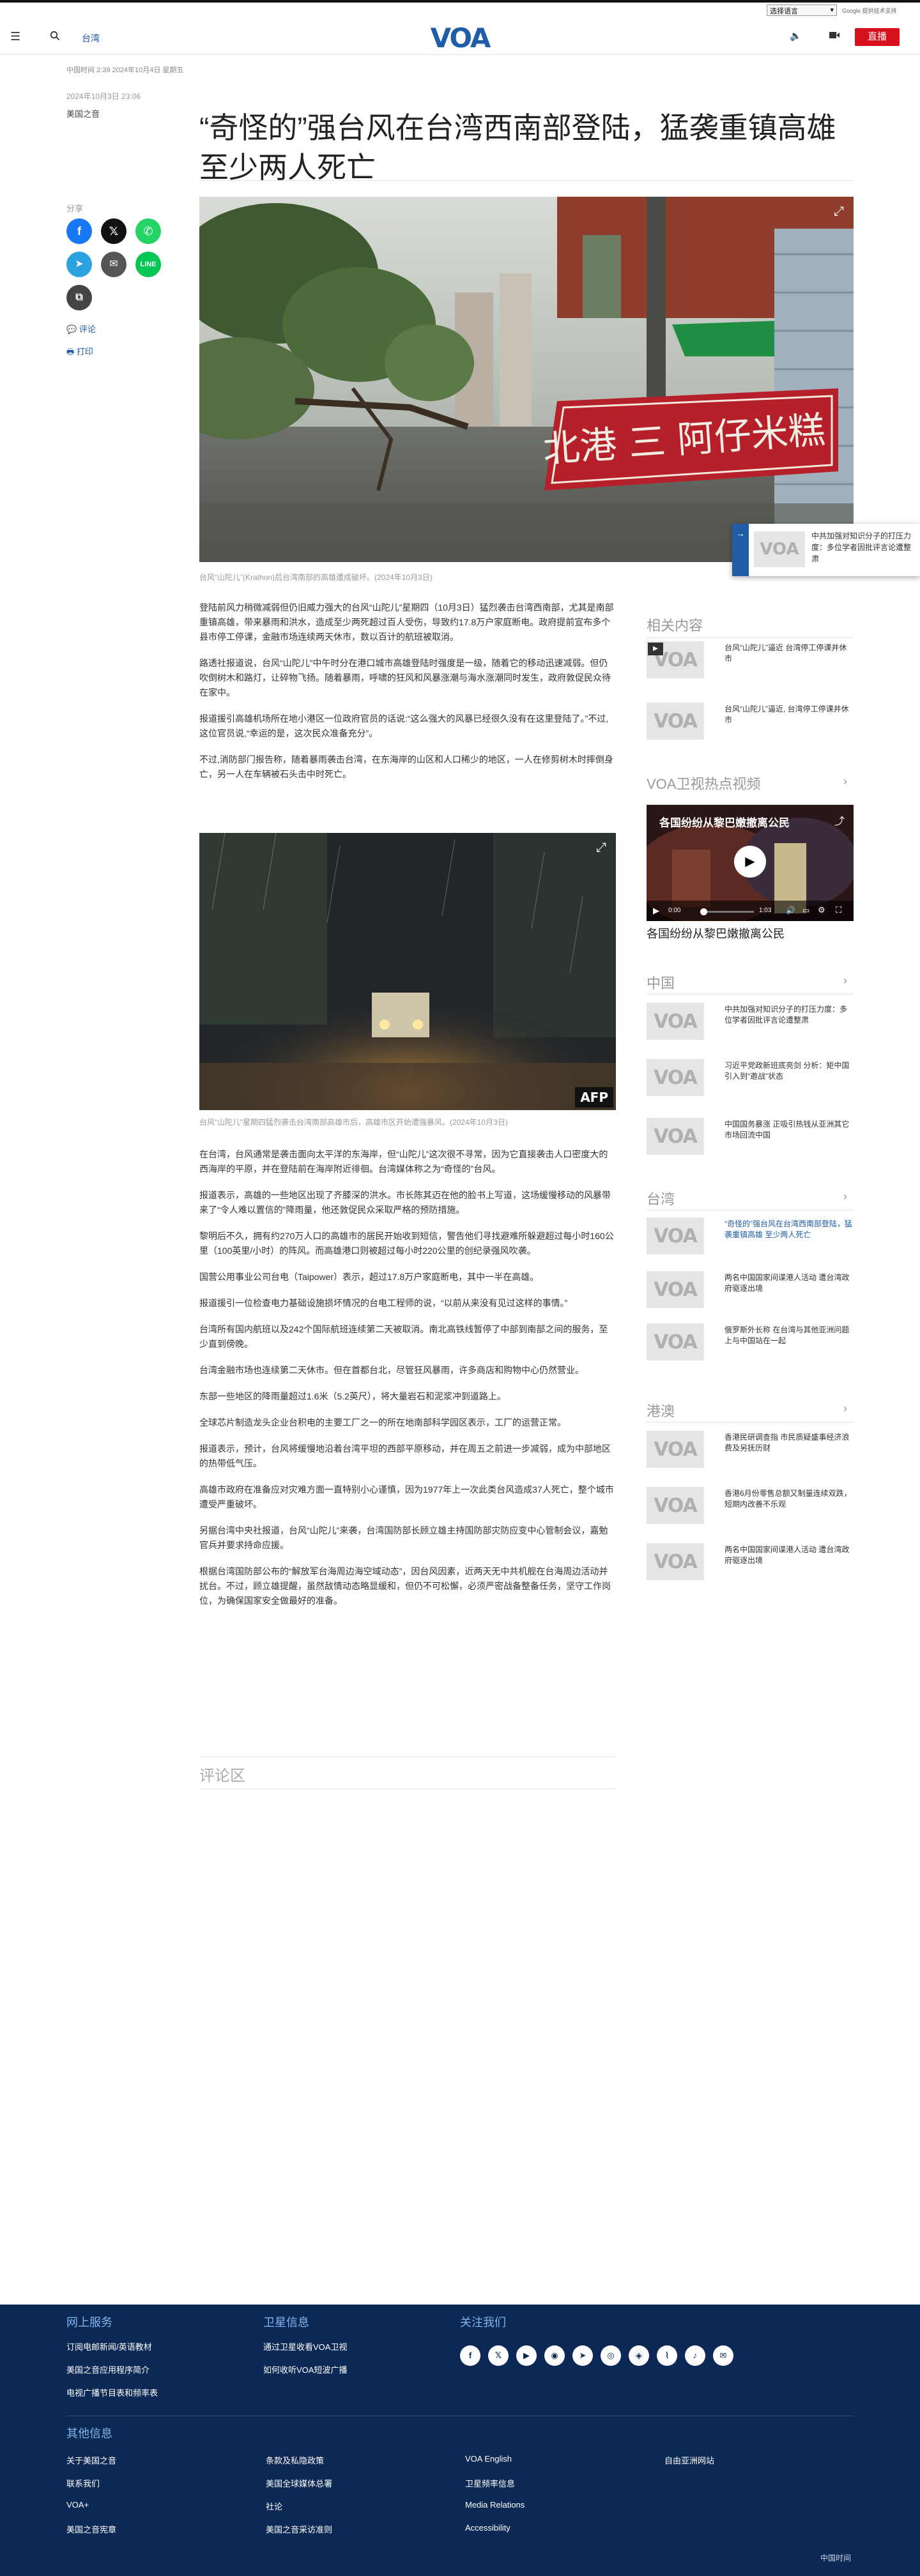  What do you see at coordinates (689, 2460) in the screenshot?
I see `footer-link: 自由亚洲网站` at bounding box center [689, 2460].